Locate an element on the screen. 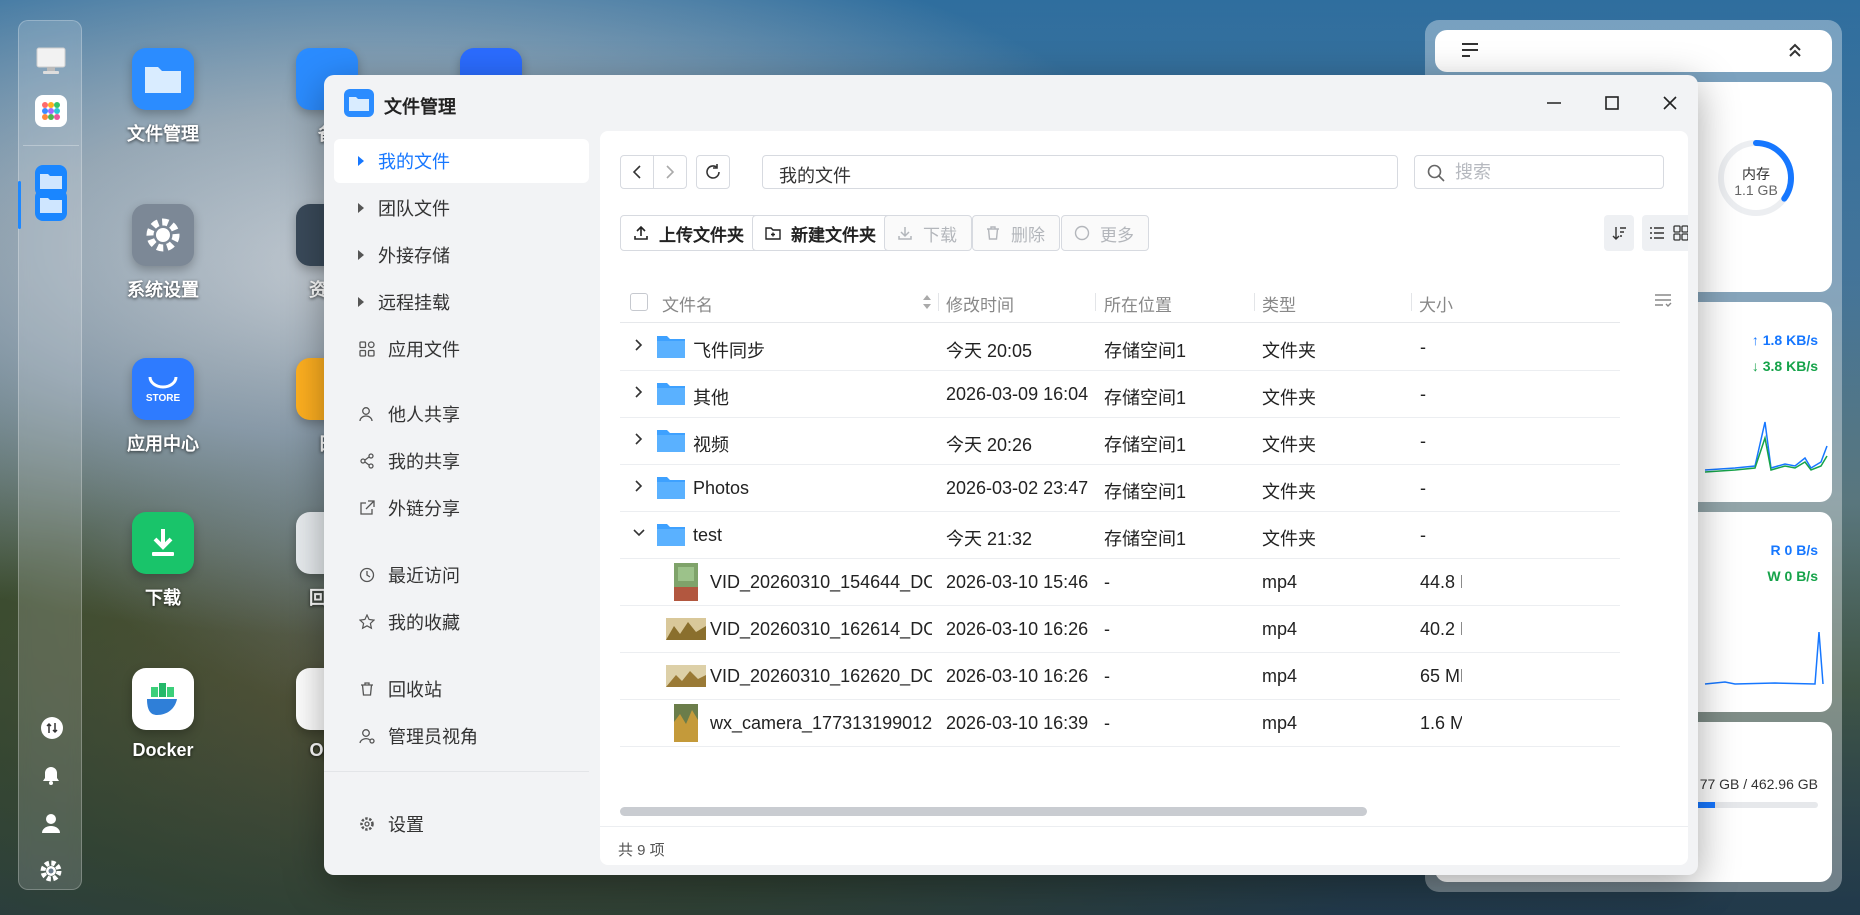 This screenshot has width=1860, height=915. sidebar-item-recent: 最近访问 is located at coordinates (461, 575).